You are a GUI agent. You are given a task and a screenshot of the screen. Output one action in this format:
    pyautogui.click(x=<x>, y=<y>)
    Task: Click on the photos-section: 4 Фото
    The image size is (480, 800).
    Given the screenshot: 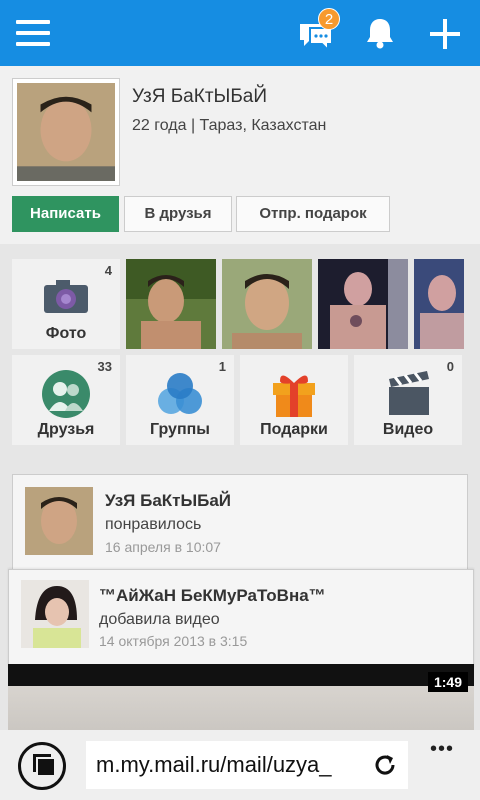 What is the action you would take?
    pyautogui.click(x=66, y=304)
    